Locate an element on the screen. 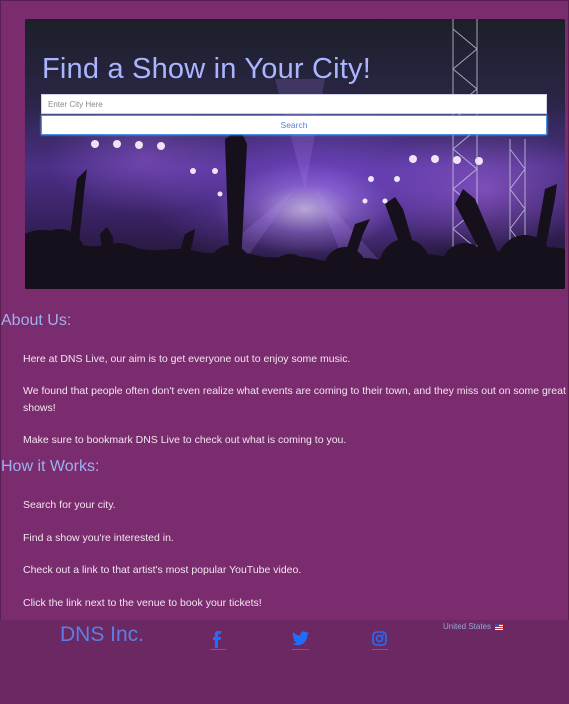  footer-brand: DNS Inc. is located at coordinates (102, 634).